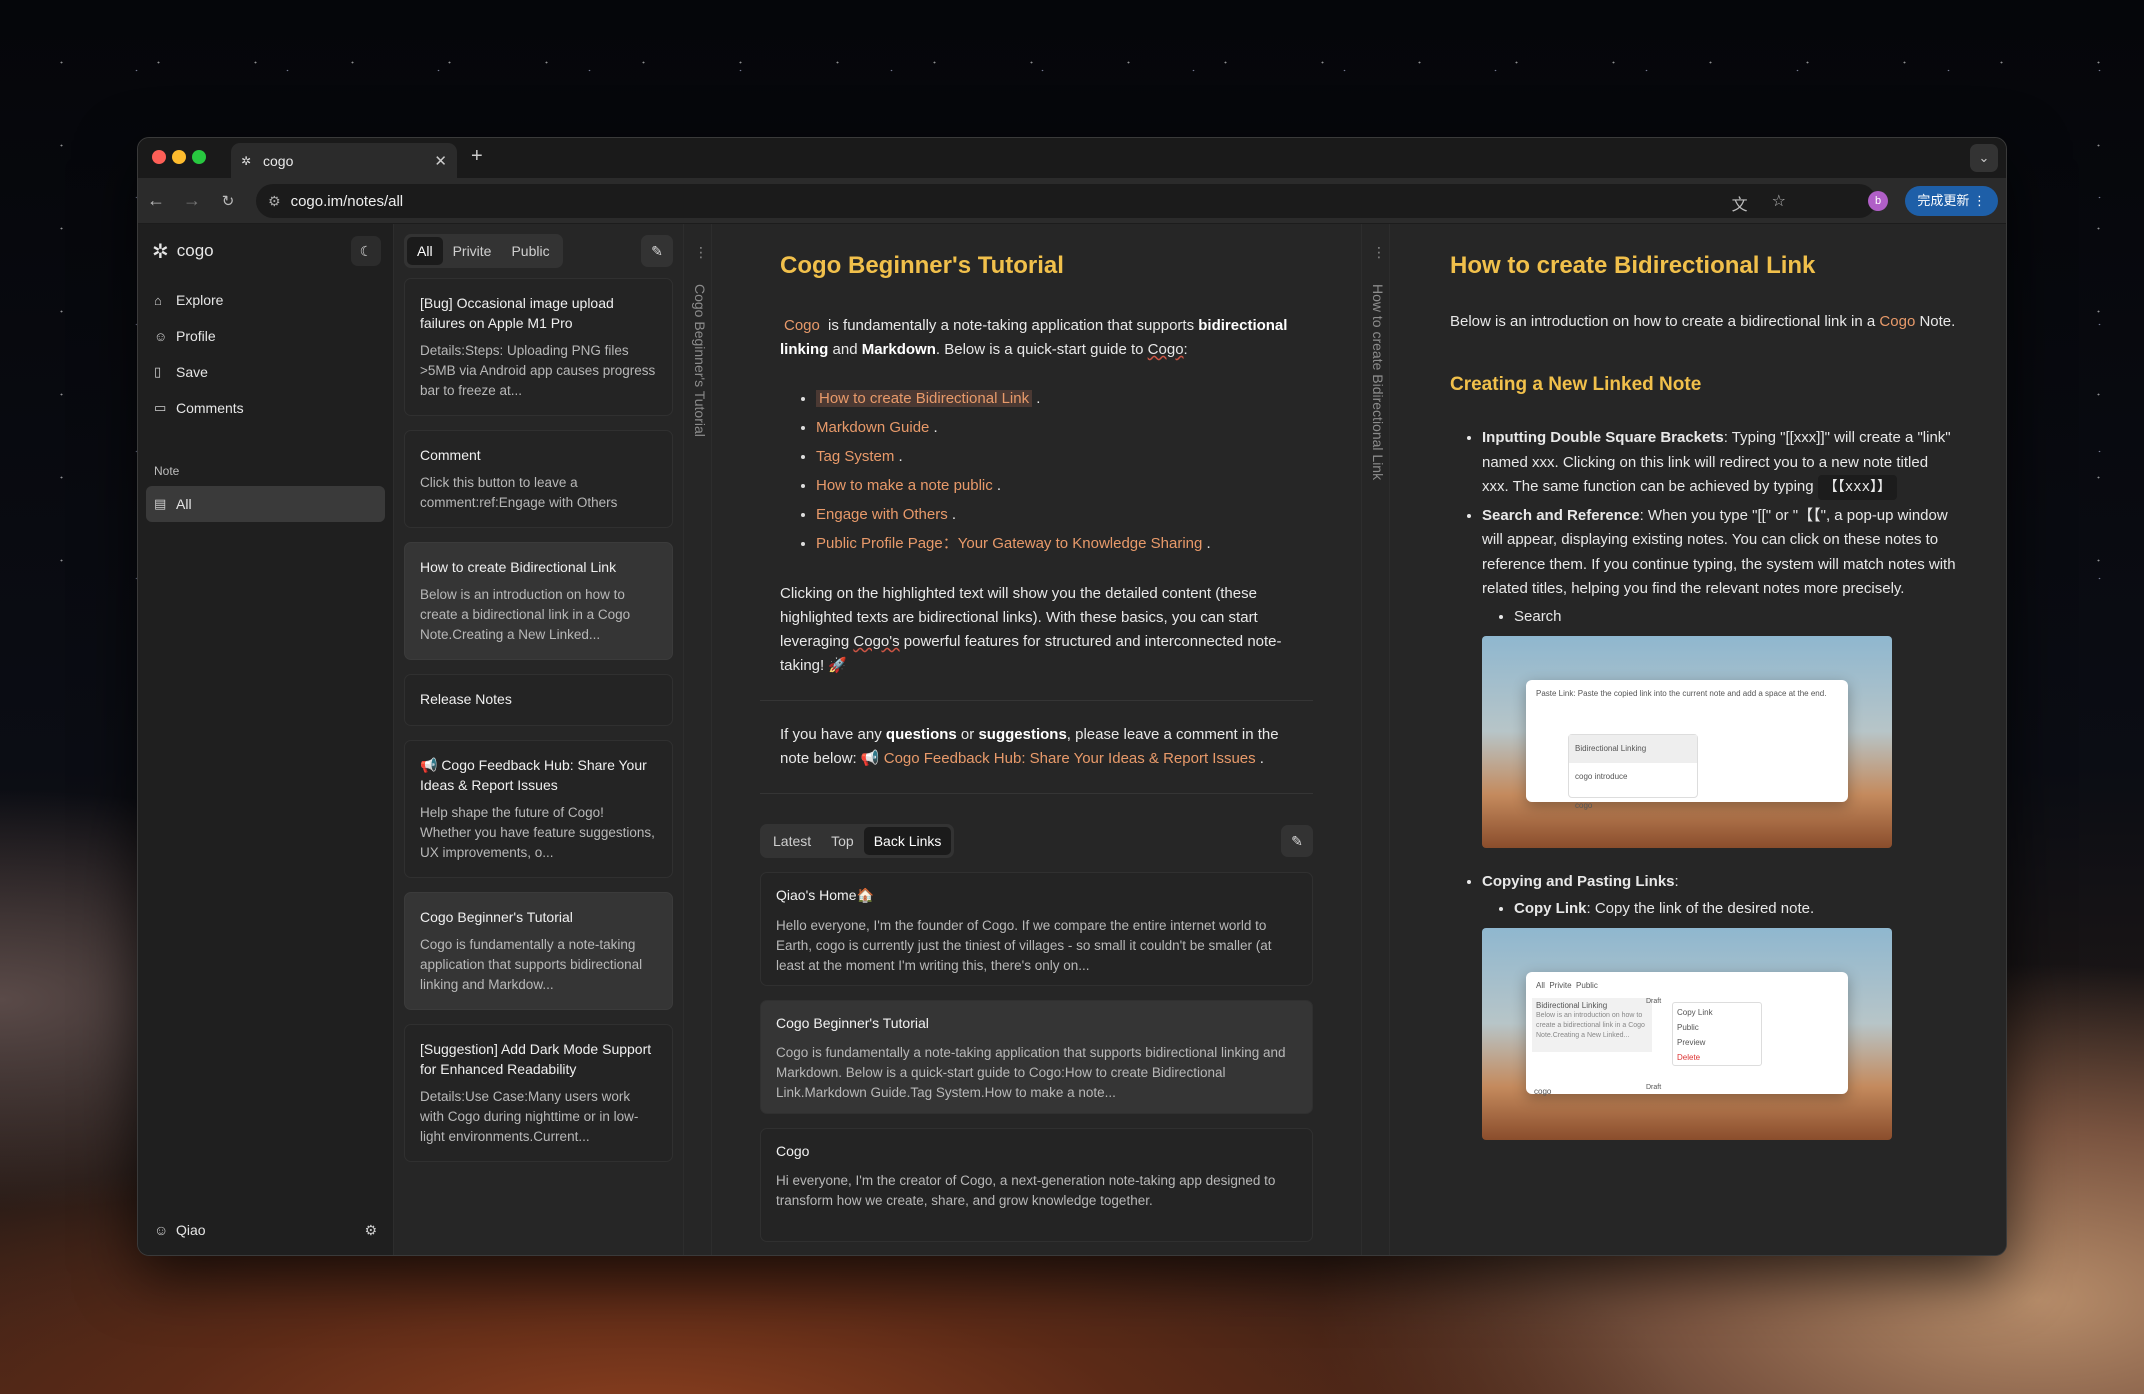  What do you see at coordinates (1072, 158) in the screenshot?
I see `tab-strip: ✲ cogo ✕ + ⌄` at bounding box center [1072, 158].